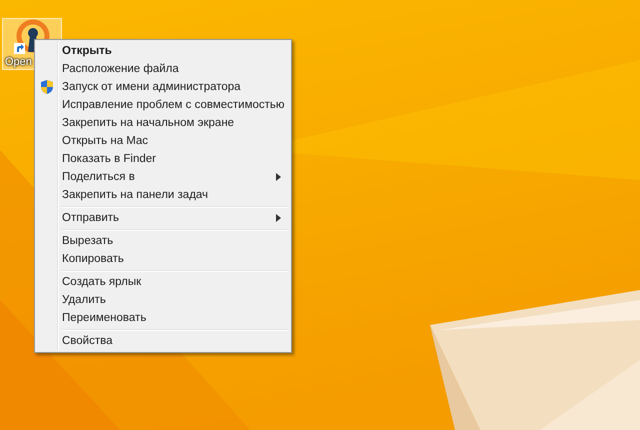 This screenshot has height=430, width=640. I want to click on menu-item: Закрепить на панели задач, so click(163, 195).